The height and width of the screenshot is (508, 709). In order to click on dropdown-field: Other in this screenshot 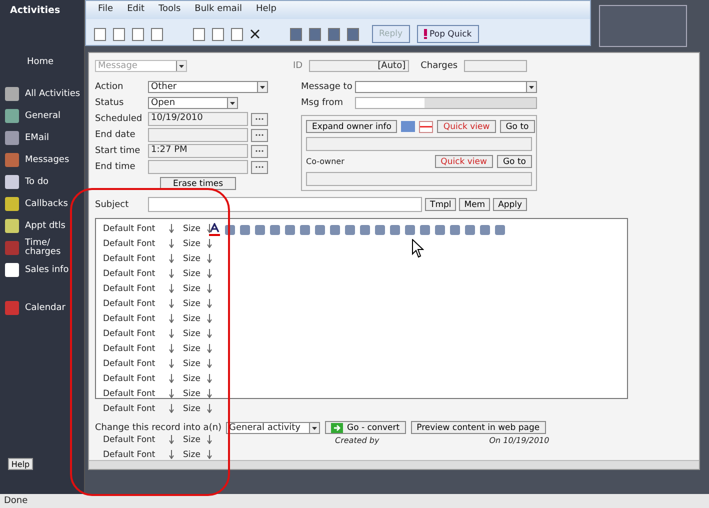, I will do `click(208, 87)`.